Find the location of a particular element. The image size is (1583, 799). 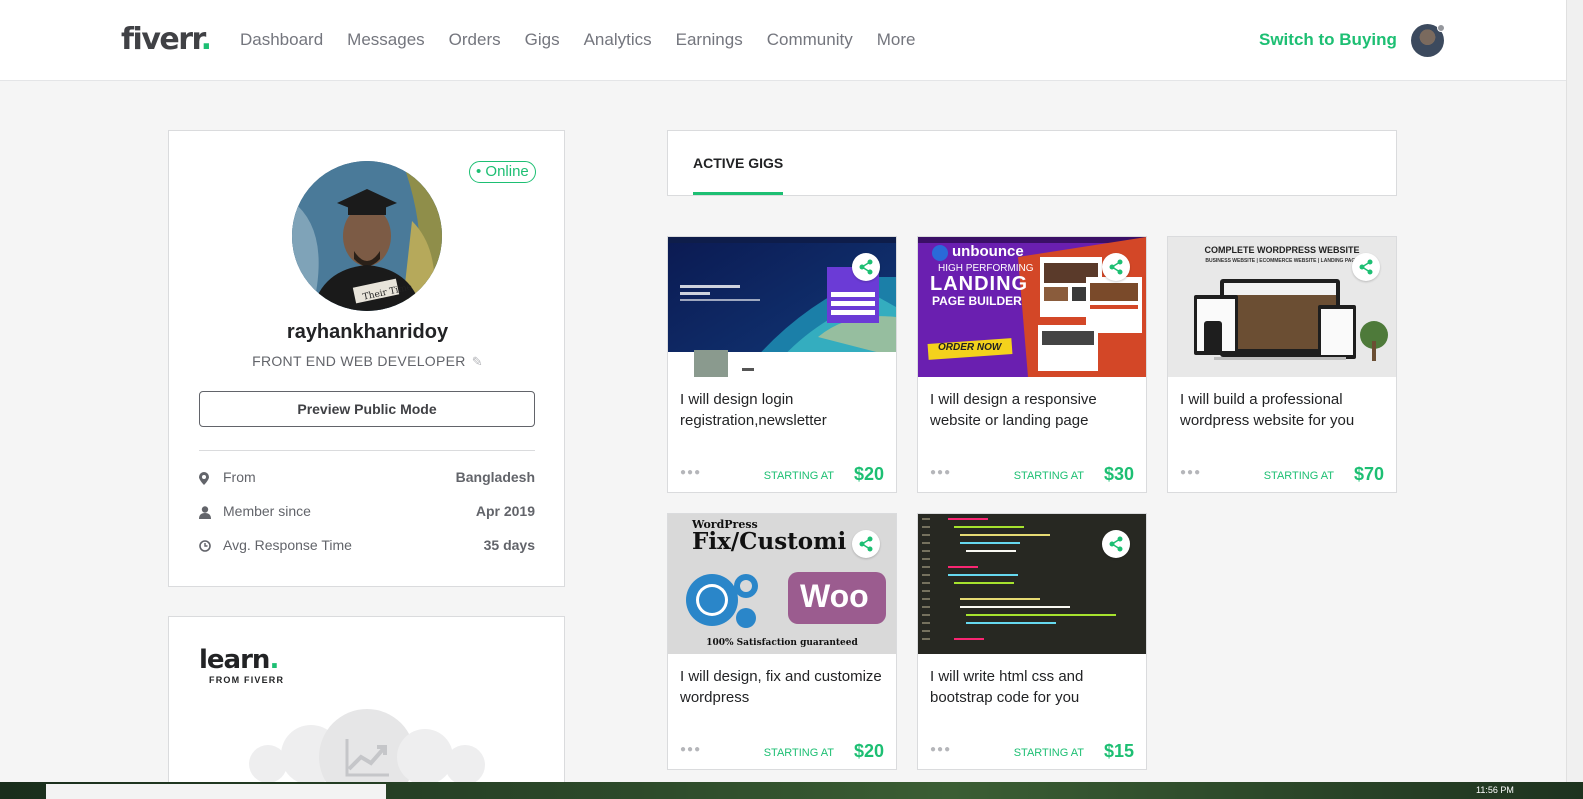

nav-gigs: Gigs is located at coordinates (542, 40).